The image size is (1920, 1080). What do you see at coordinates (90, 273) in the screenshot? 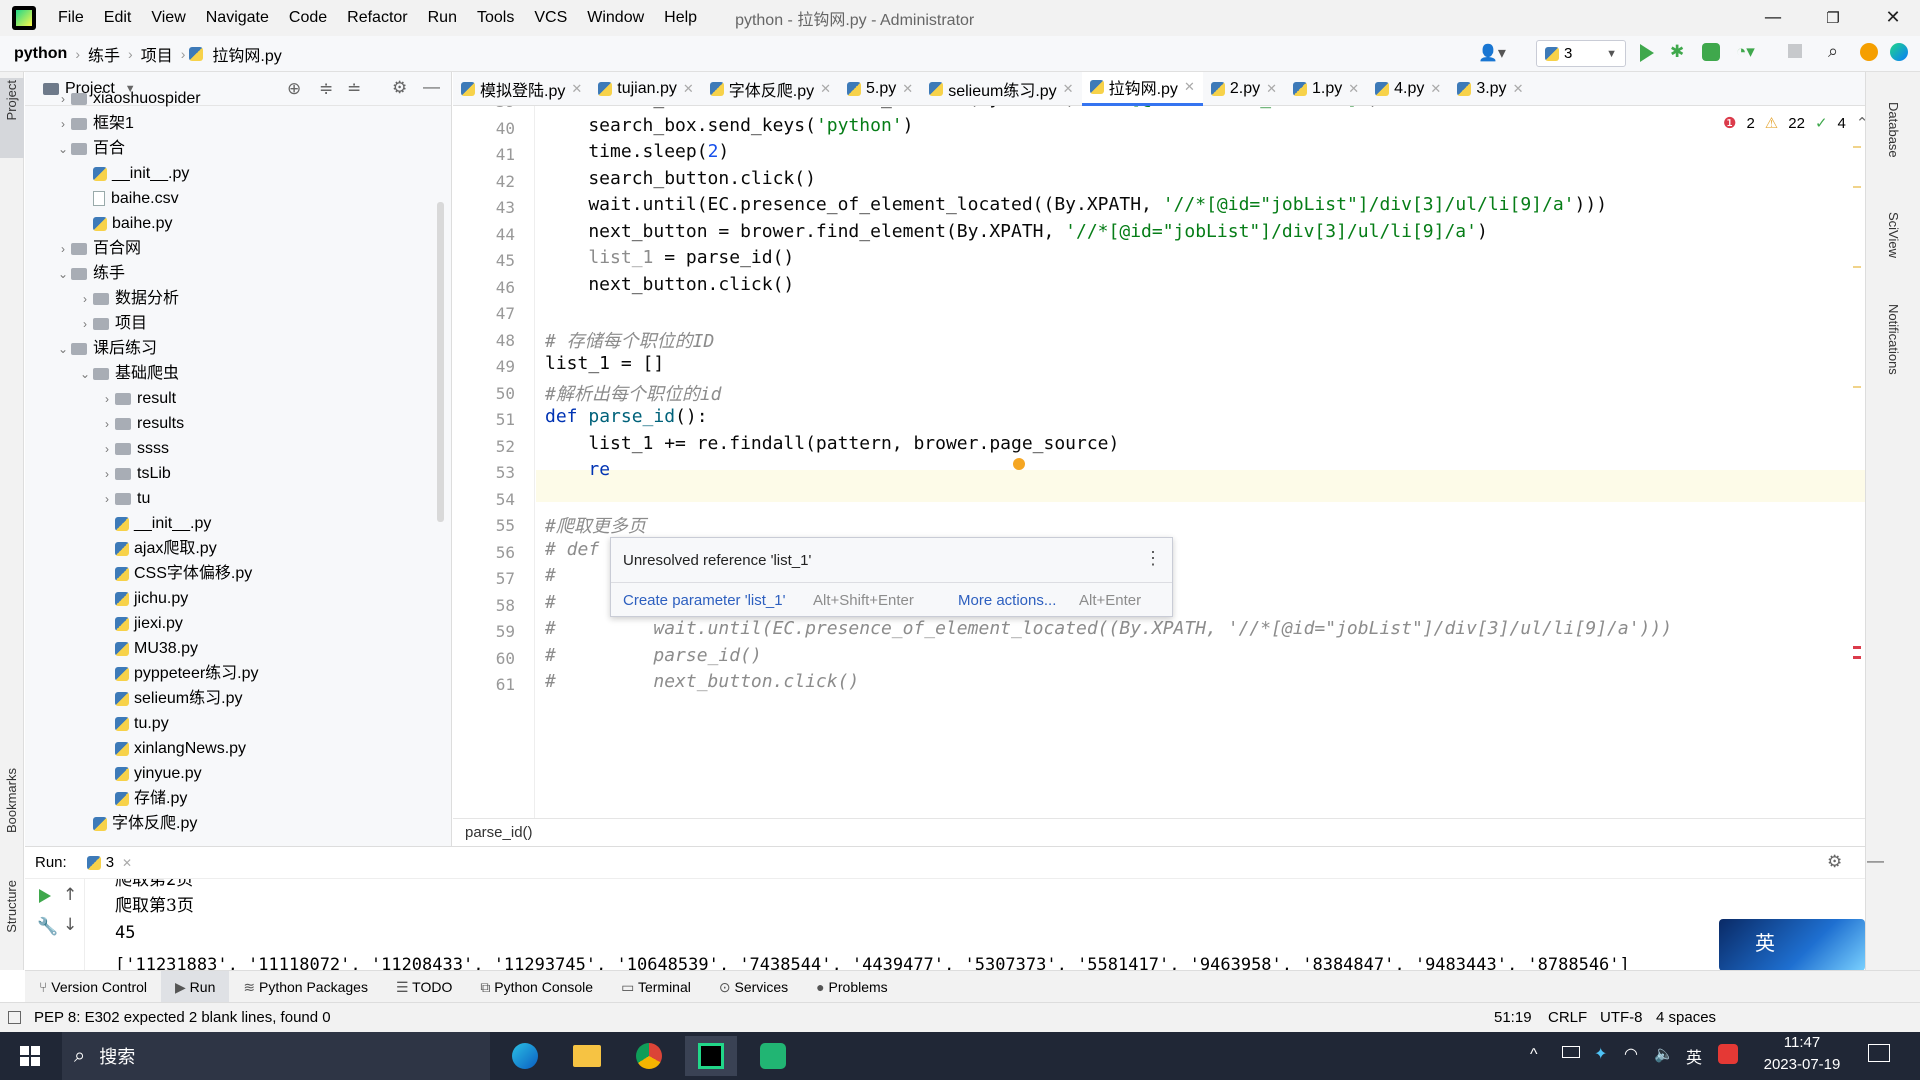
I see `tree-item: ⌄ 练手` at bounding box center [90, 273].